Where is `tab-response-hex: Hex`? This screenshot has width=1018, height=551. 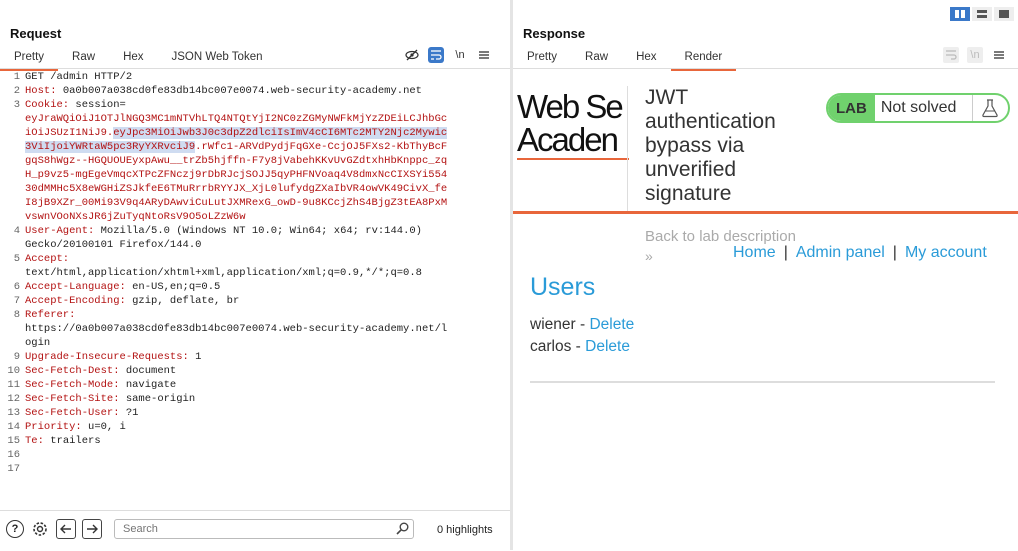 tab-response-hex: Hex is located at coordinates (646, 58).